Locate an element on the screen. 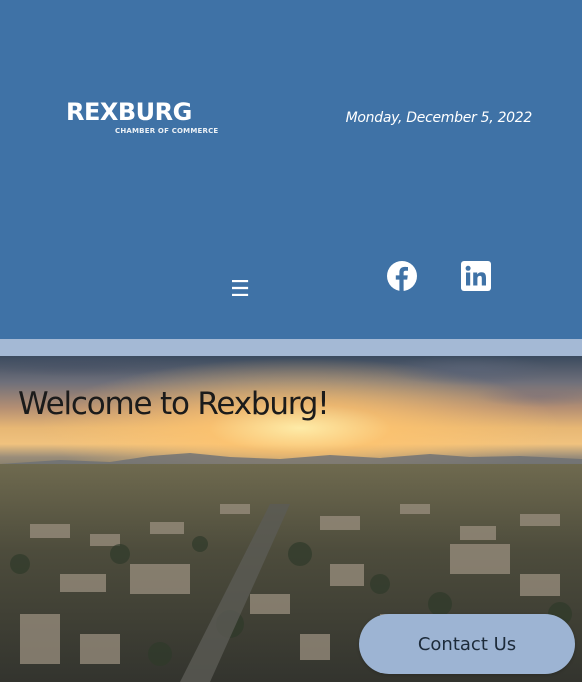  current-date: Monday, December 5, 2022 is located at coordinates (439, 118).